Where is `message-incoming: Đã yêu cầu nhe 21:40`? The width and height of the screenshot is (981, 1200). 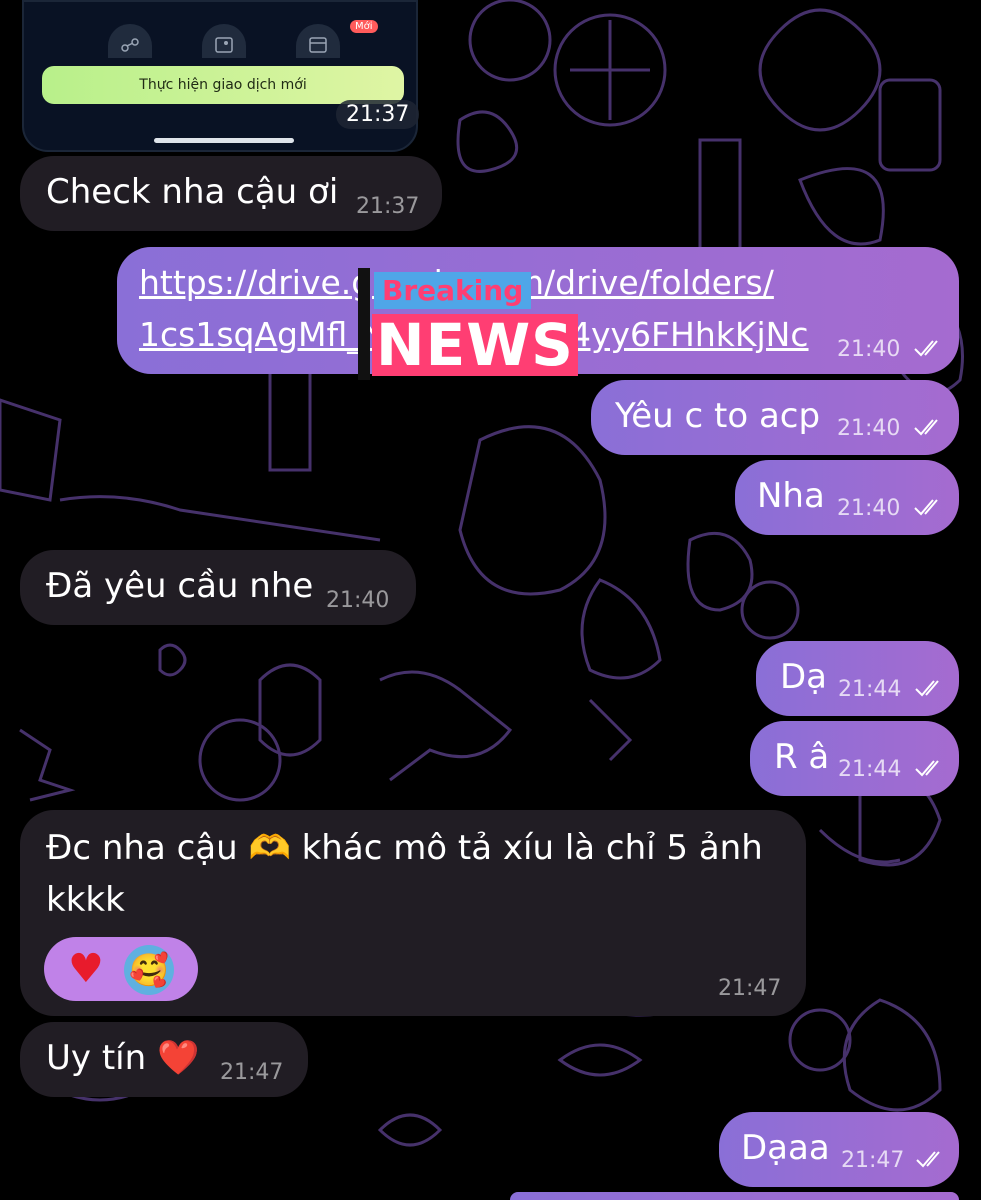
message-incoming: Đã yêu cầu nhe 21:40 is located at coordinates (218, 587).